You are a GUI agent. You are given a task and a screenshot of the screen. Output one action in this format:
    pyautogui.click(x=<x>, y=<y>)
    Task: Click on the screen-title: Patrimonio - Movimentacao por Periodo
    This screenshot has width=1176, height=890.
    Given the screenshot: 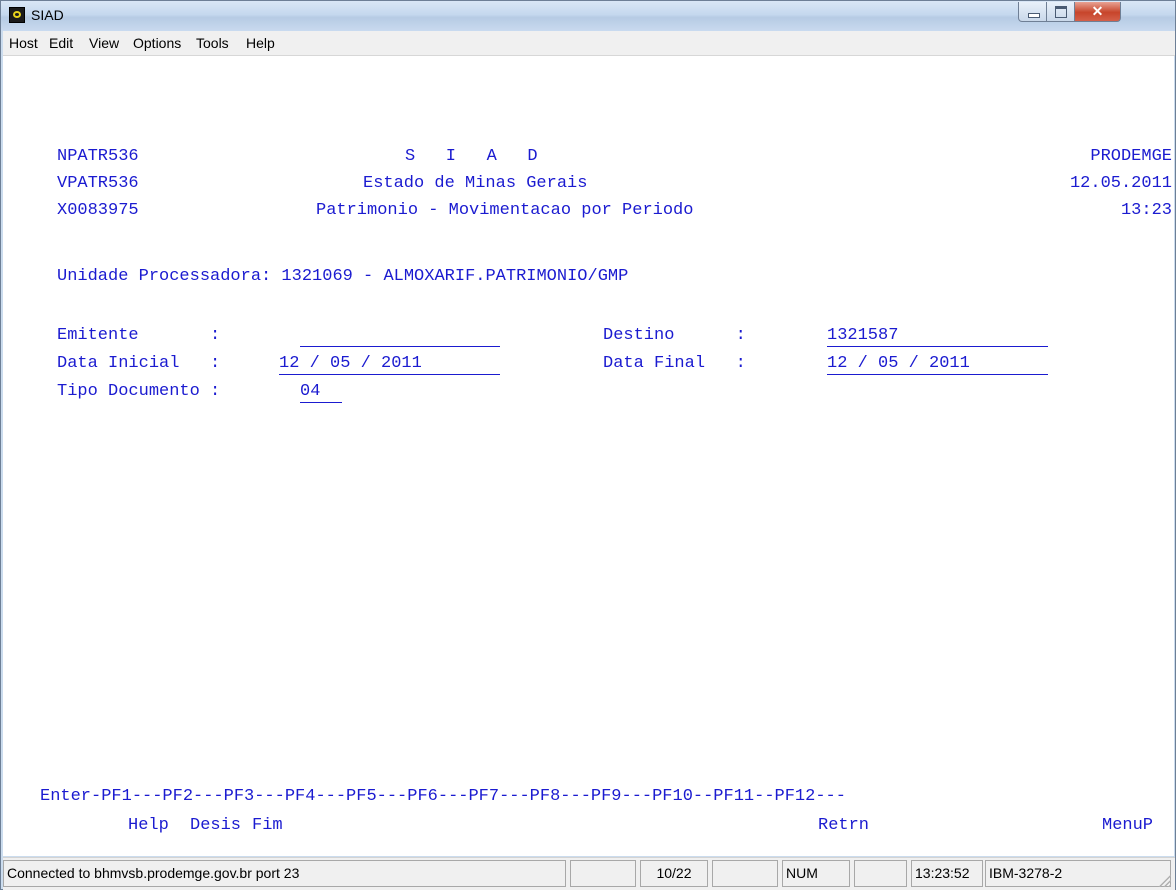 What is the action you would take?
    pyautogui.click(x=505, y=210)
    